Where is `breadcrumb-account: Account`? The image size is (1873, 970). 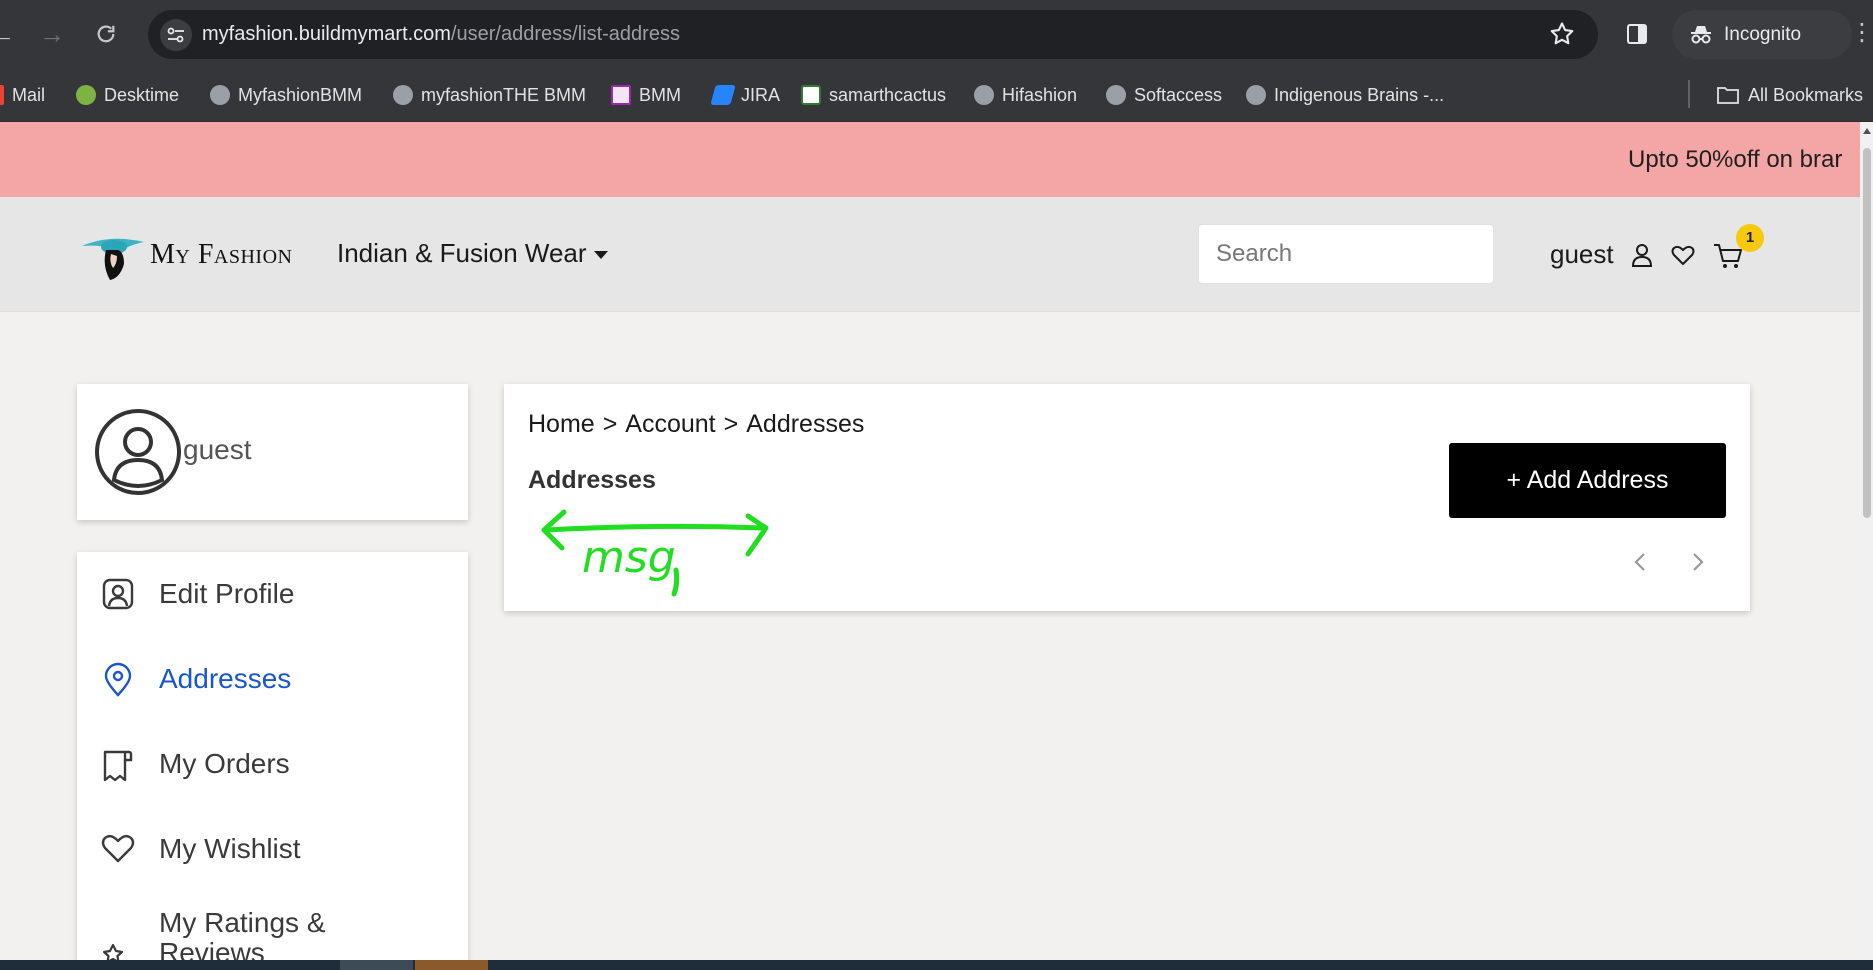
breadcrumb-account: Account is located at coordinates (670, 424).